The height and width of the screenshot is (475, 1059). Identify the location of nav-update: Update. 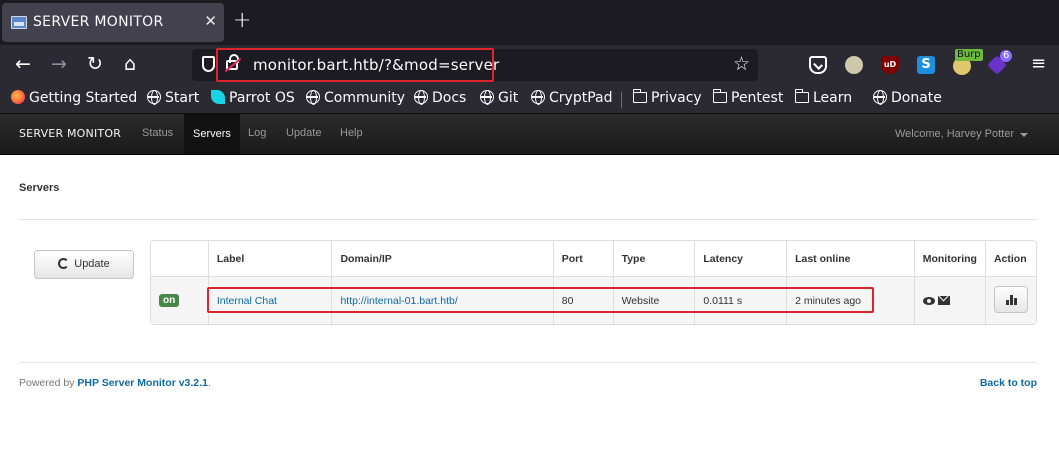
(303, 133).